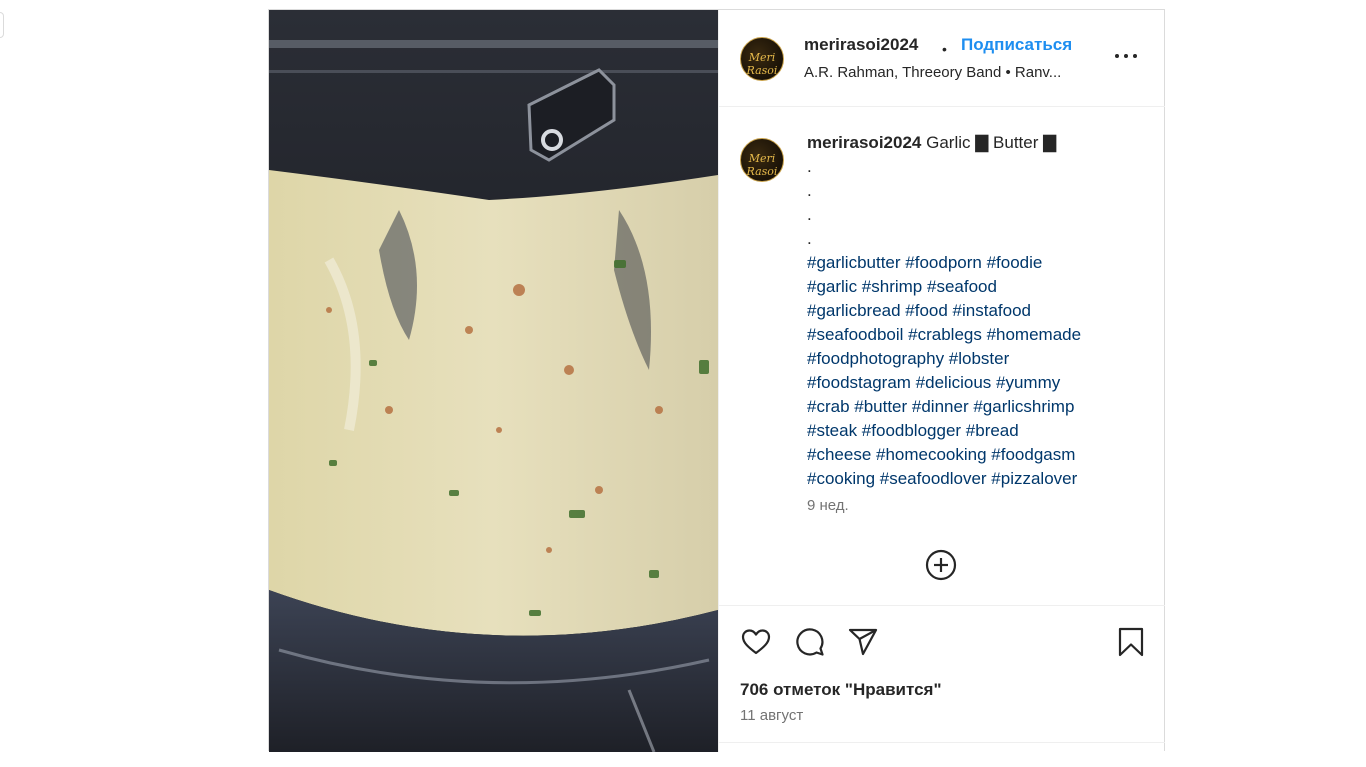 Image resolution: width=1366 pixels, height=767 pixels. What do you see at coordinates (762, 165) in the screenshot?
I see `caption-avatar-logo: Meri Rasoi` at bounding box center [762, 165].